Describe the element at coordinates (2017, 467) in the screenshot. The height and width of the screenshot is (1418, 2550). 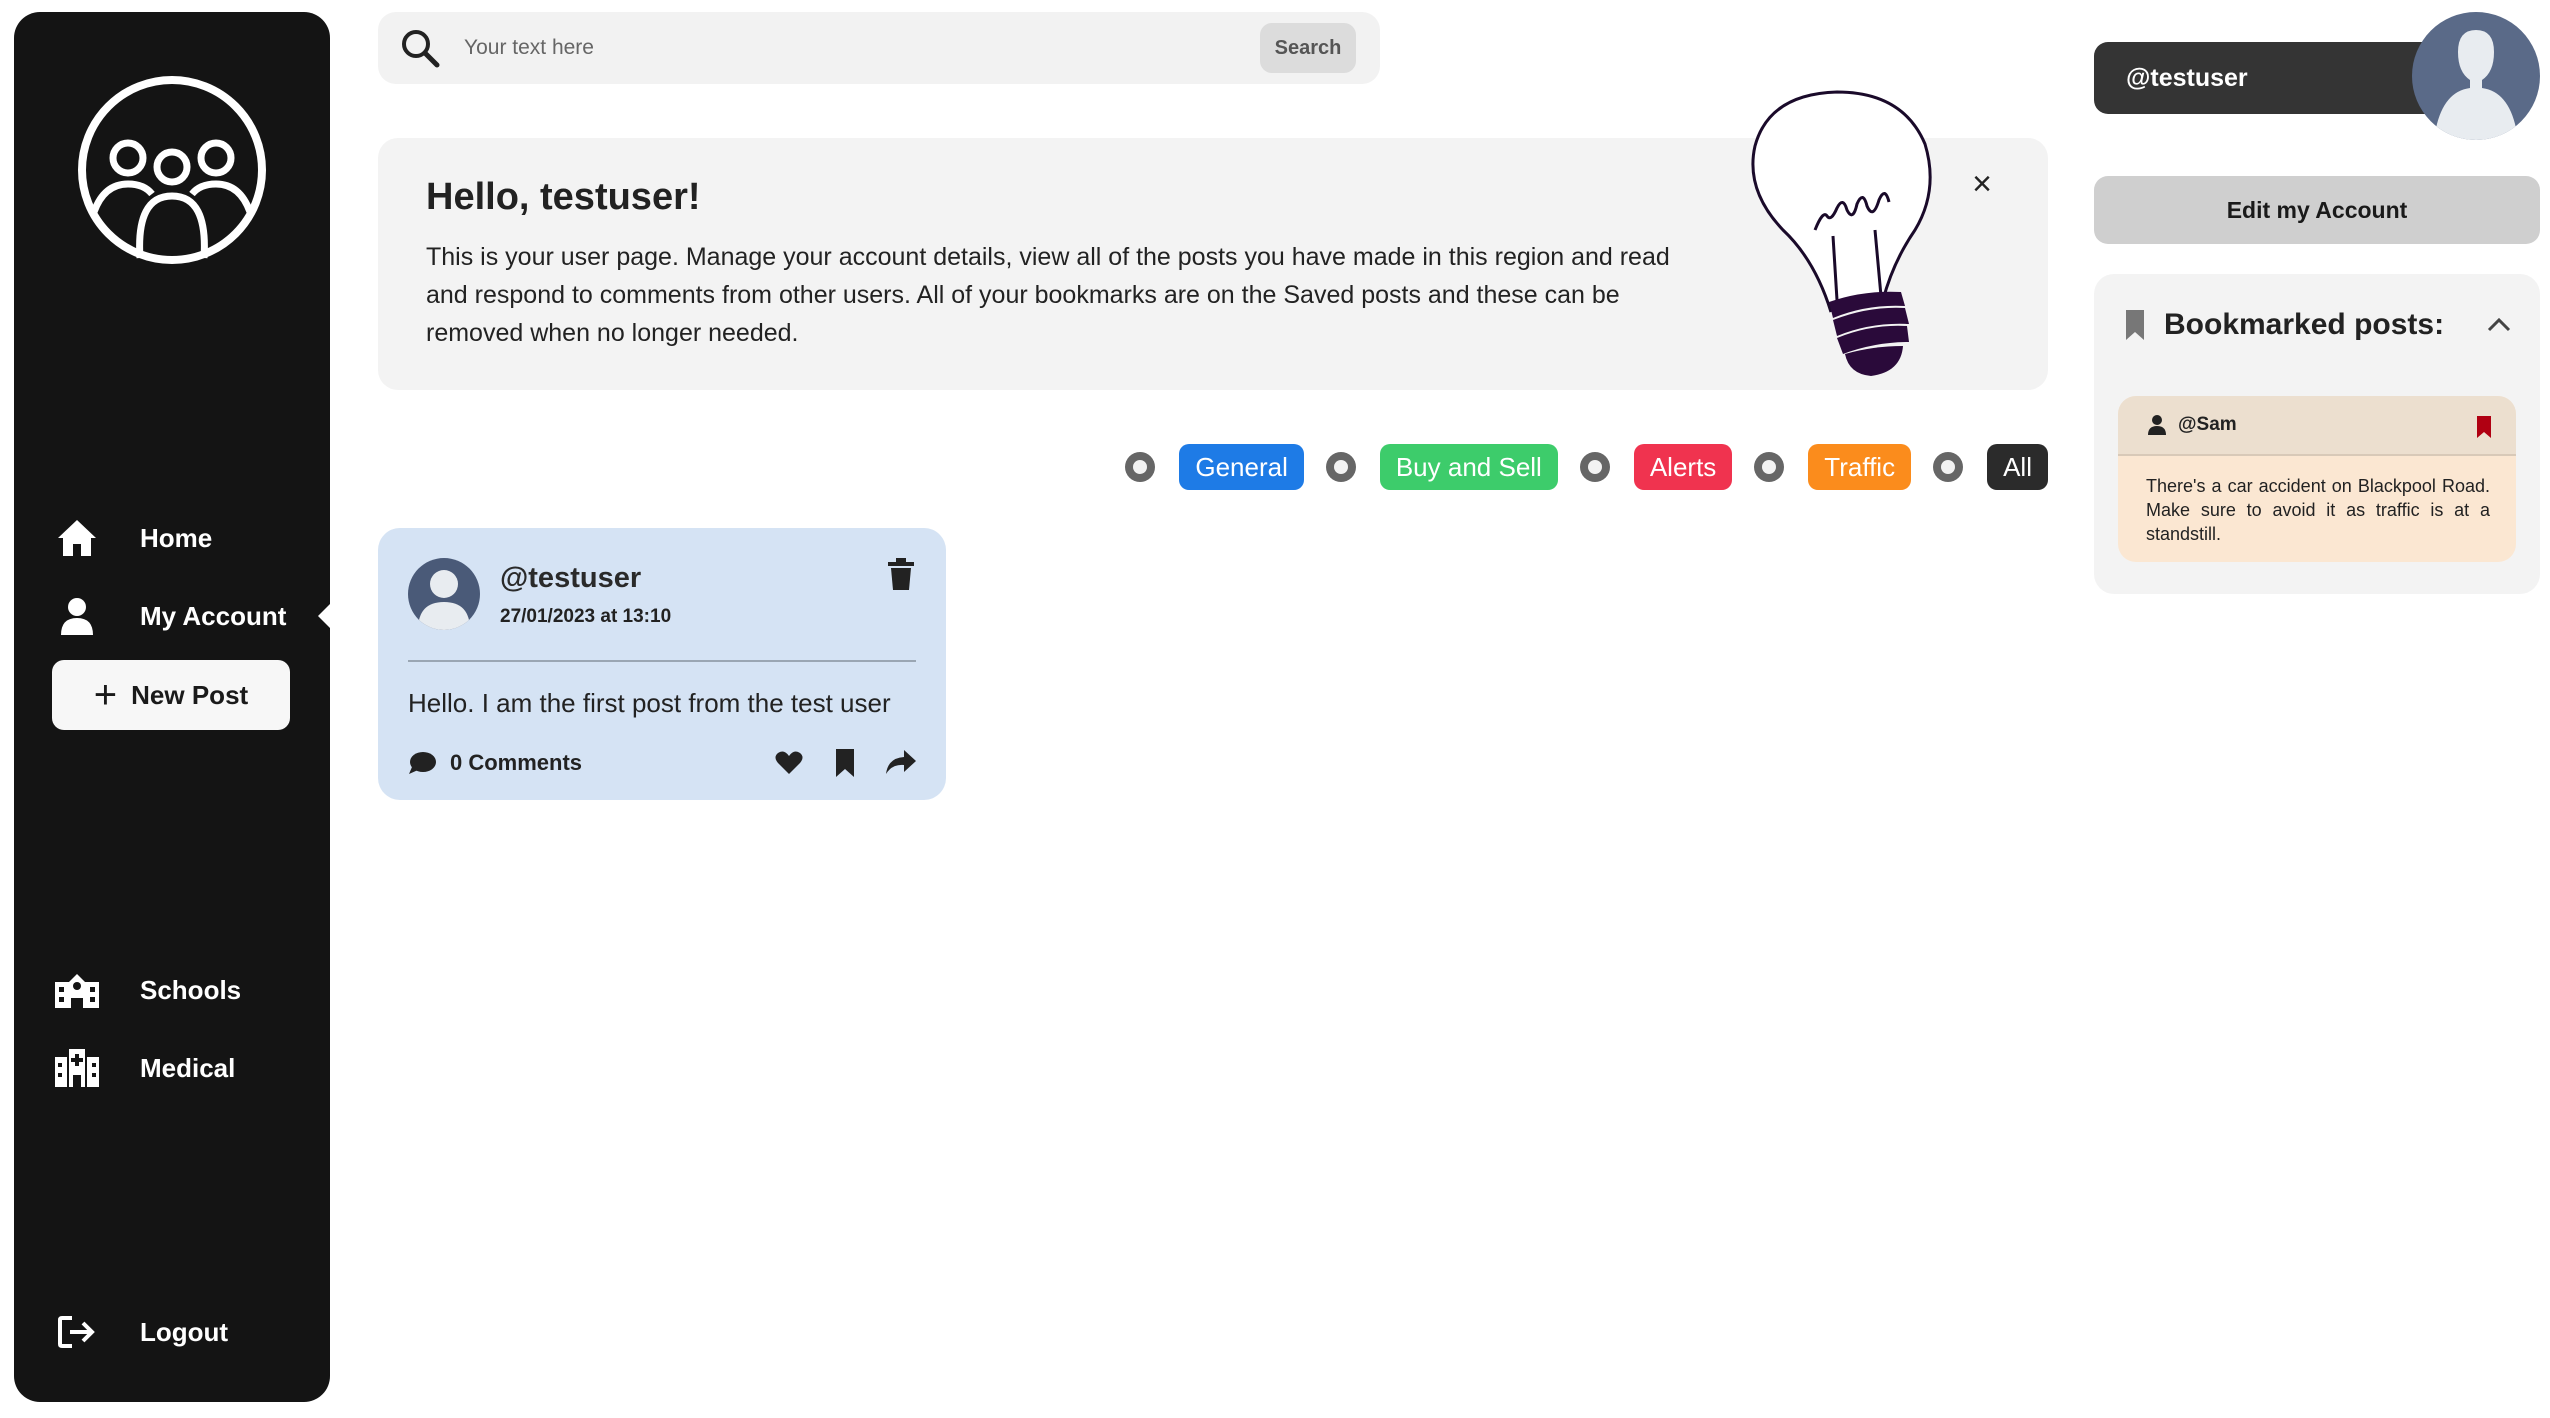
I see `filter-pill: All` at that location.